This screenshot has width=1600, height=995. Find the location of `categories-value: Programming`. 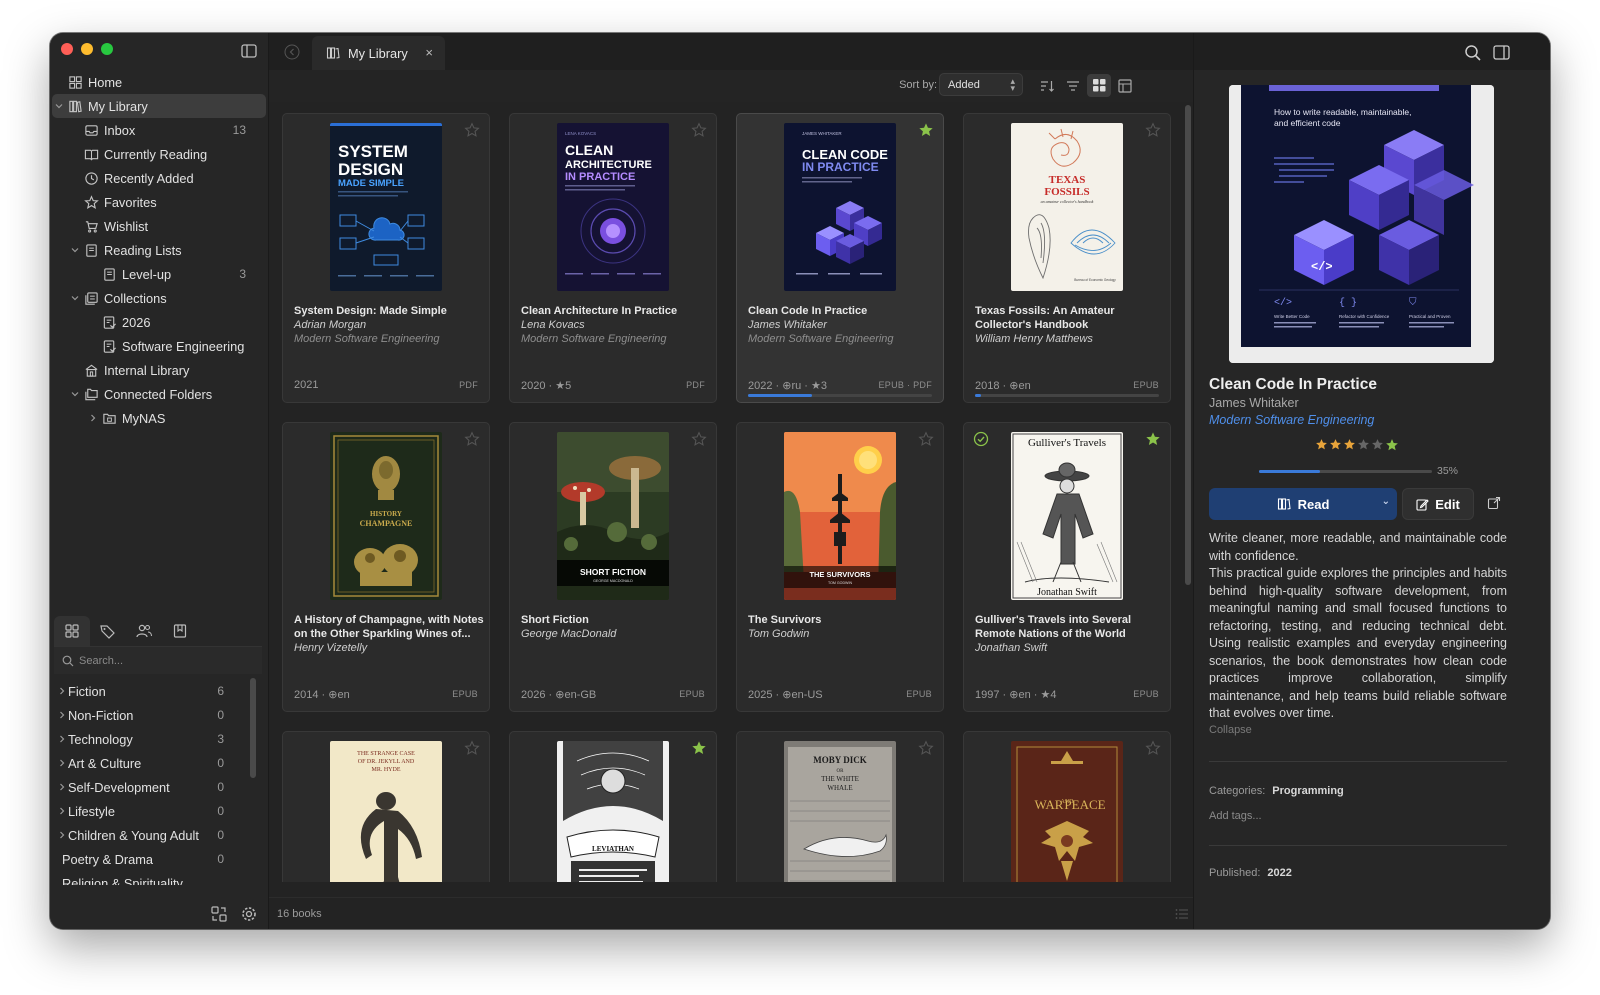

categories-value: Programming is located at coordinates (1308, 791).